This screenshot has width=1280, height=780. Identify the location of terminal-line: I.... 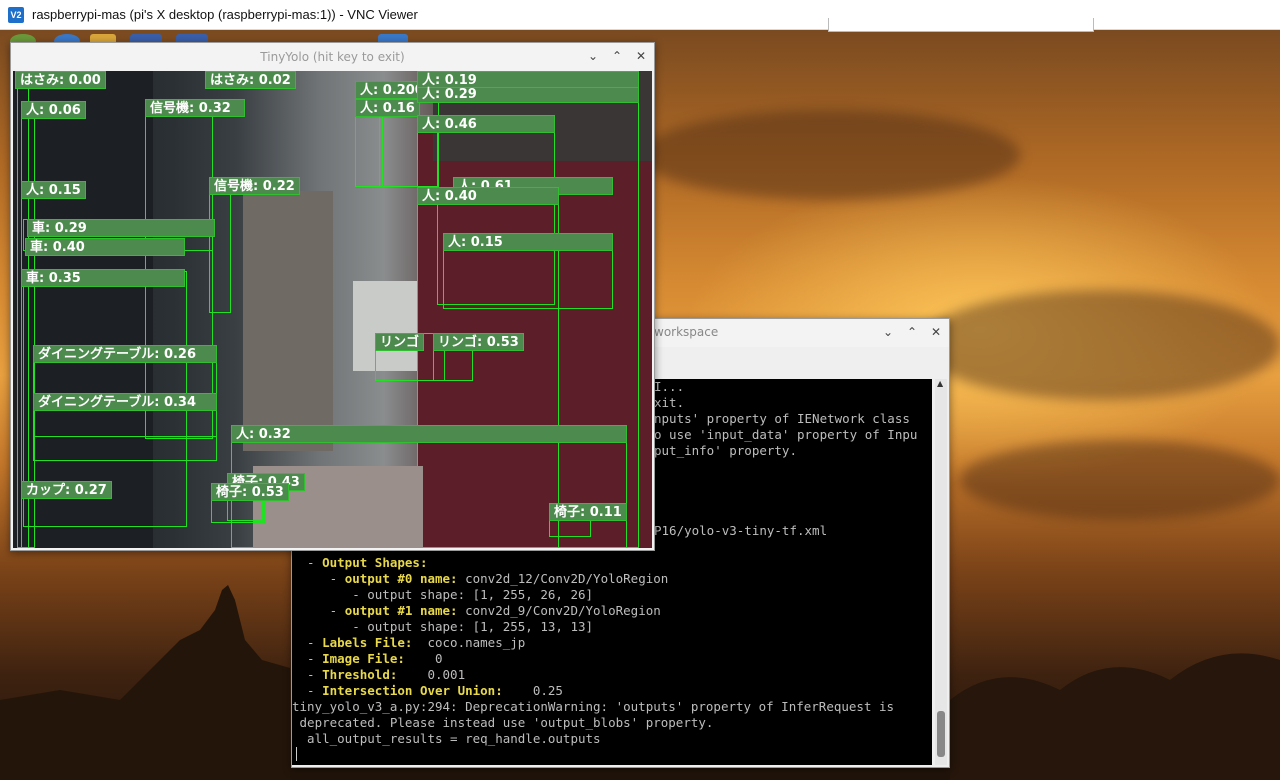
(669, 386).